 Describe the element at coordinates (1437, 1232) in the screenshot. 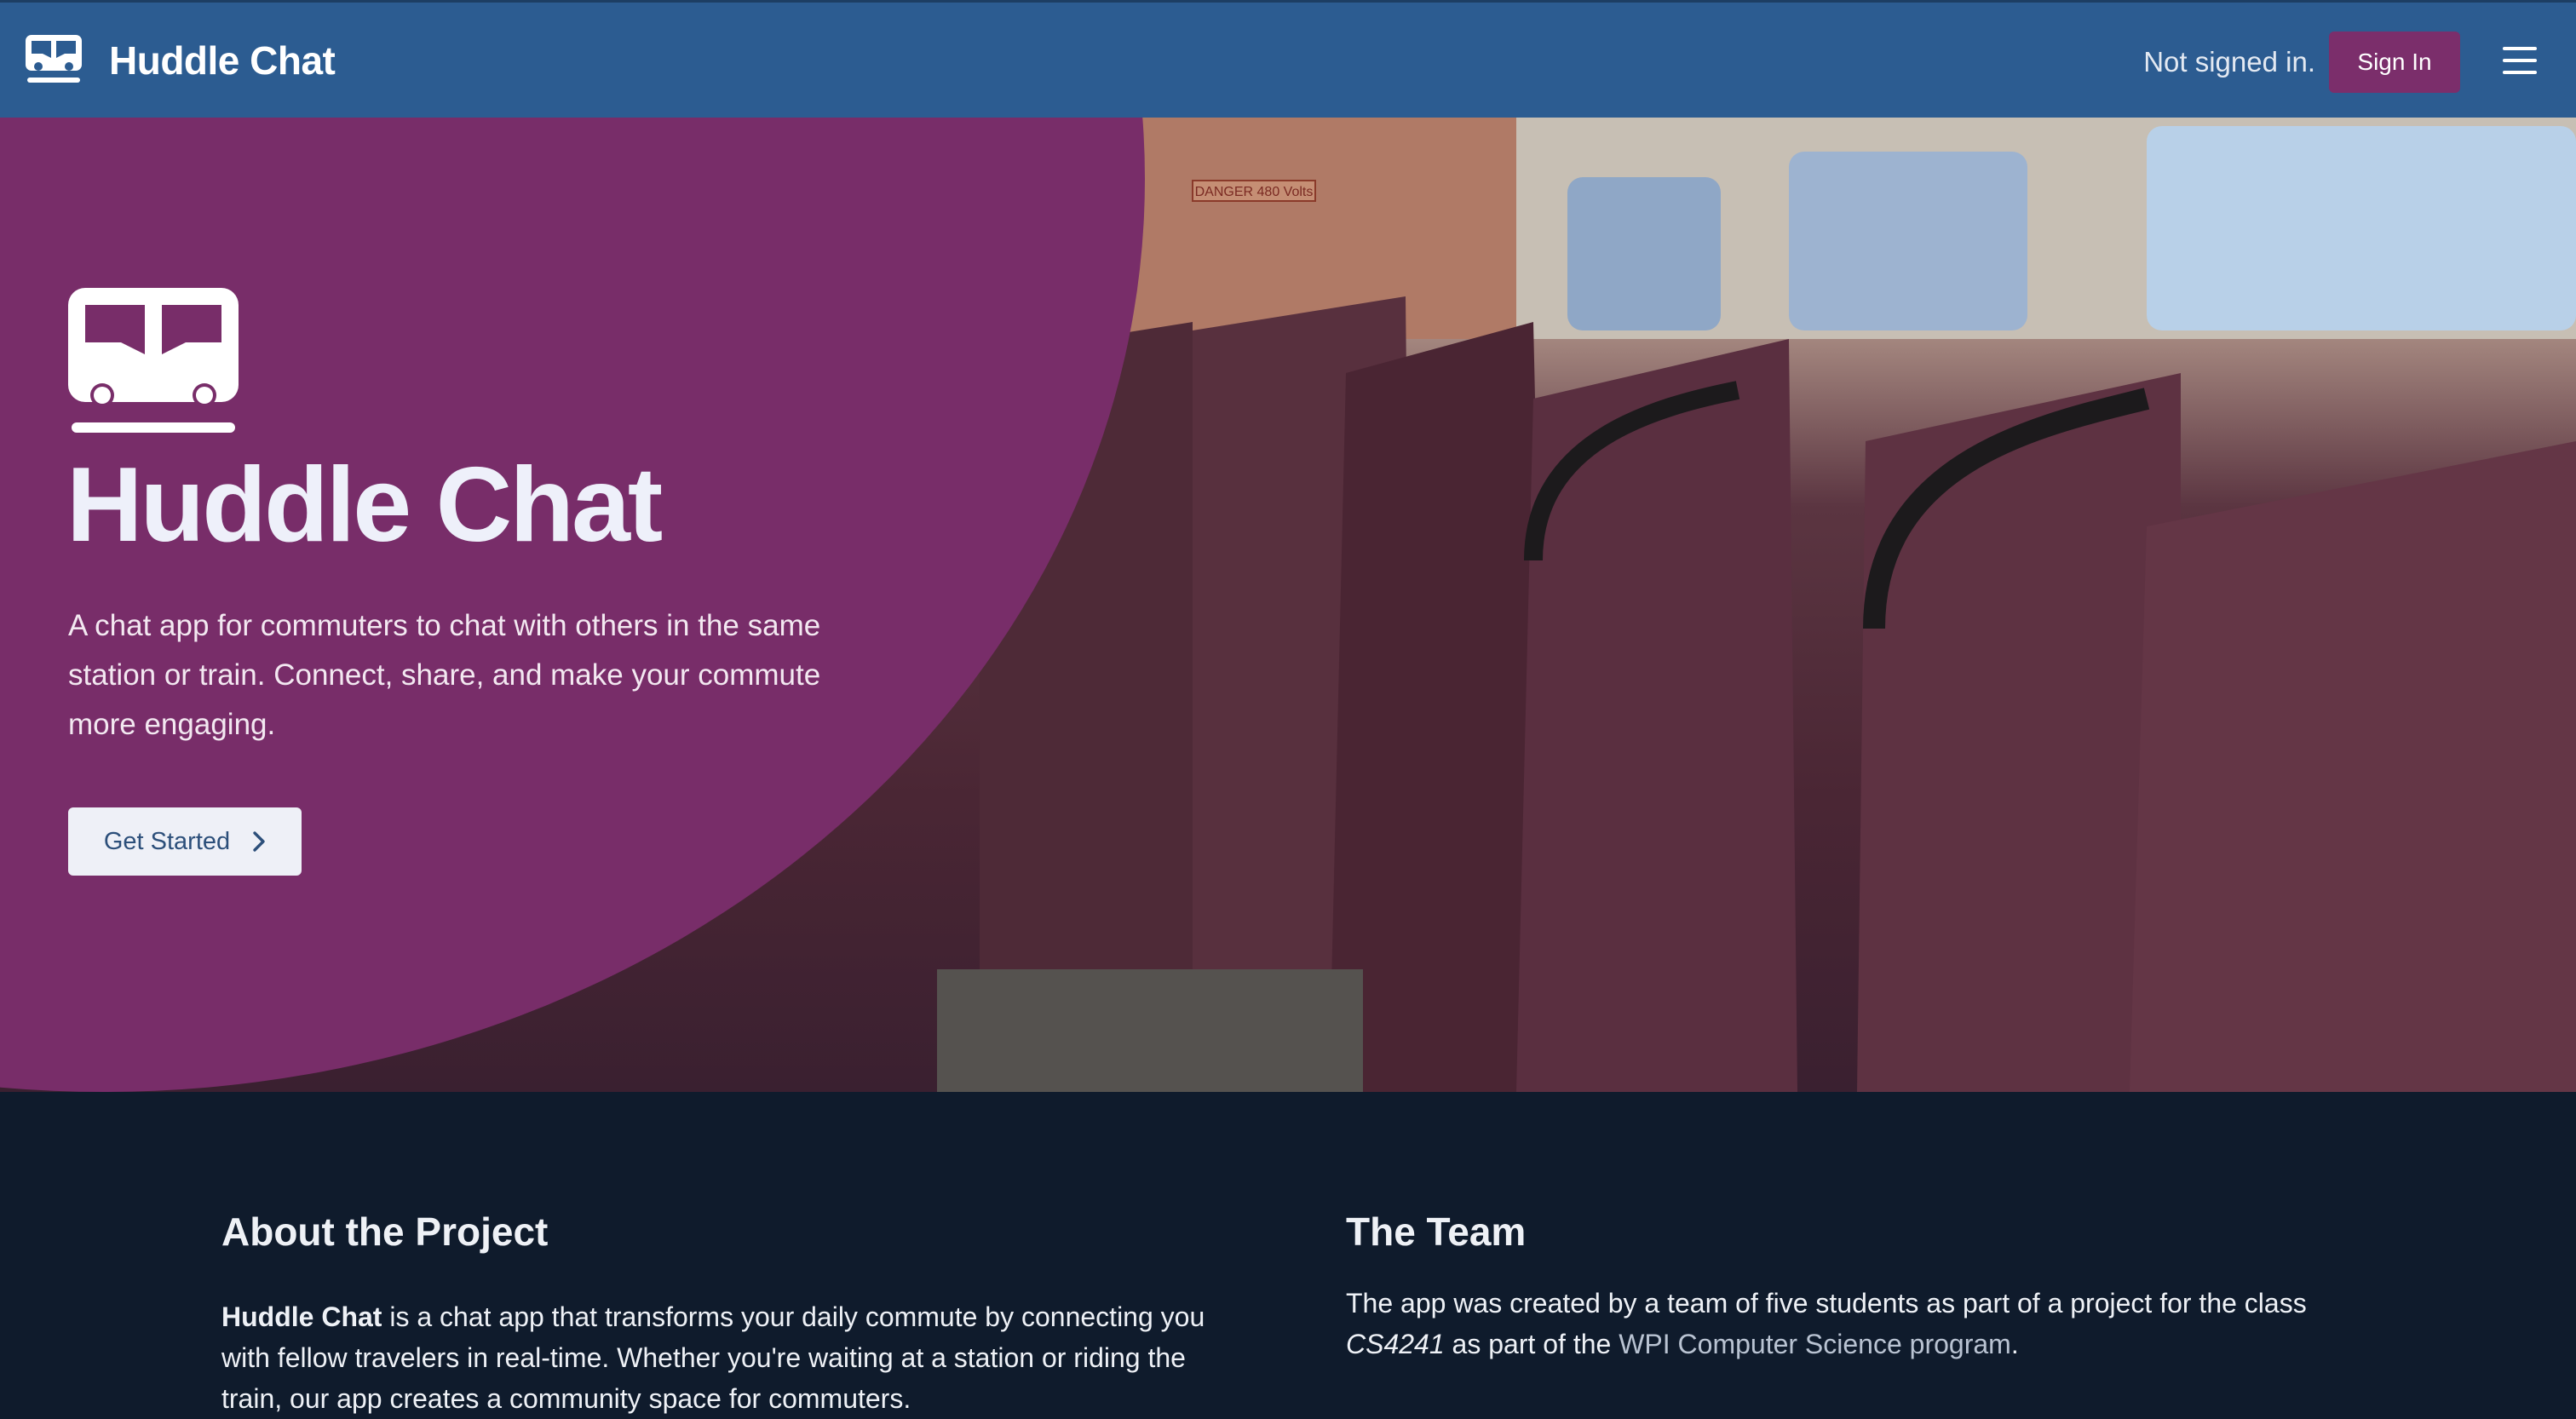

I see `team-title: The Team` at that location.